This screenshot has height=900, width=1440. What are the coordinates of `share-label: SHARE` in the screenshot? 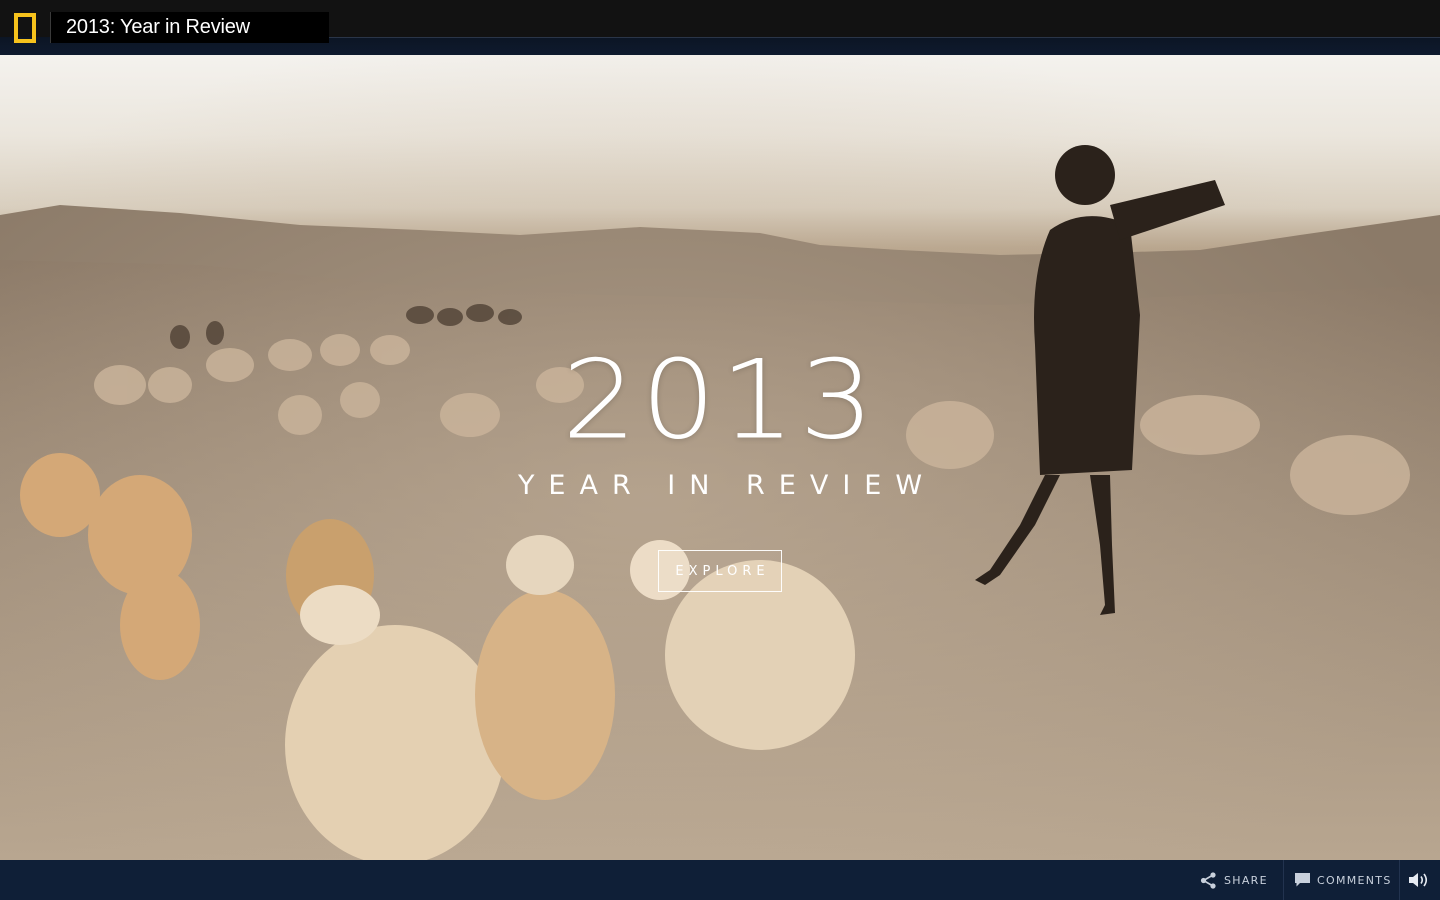 It's located at (1246, 880).